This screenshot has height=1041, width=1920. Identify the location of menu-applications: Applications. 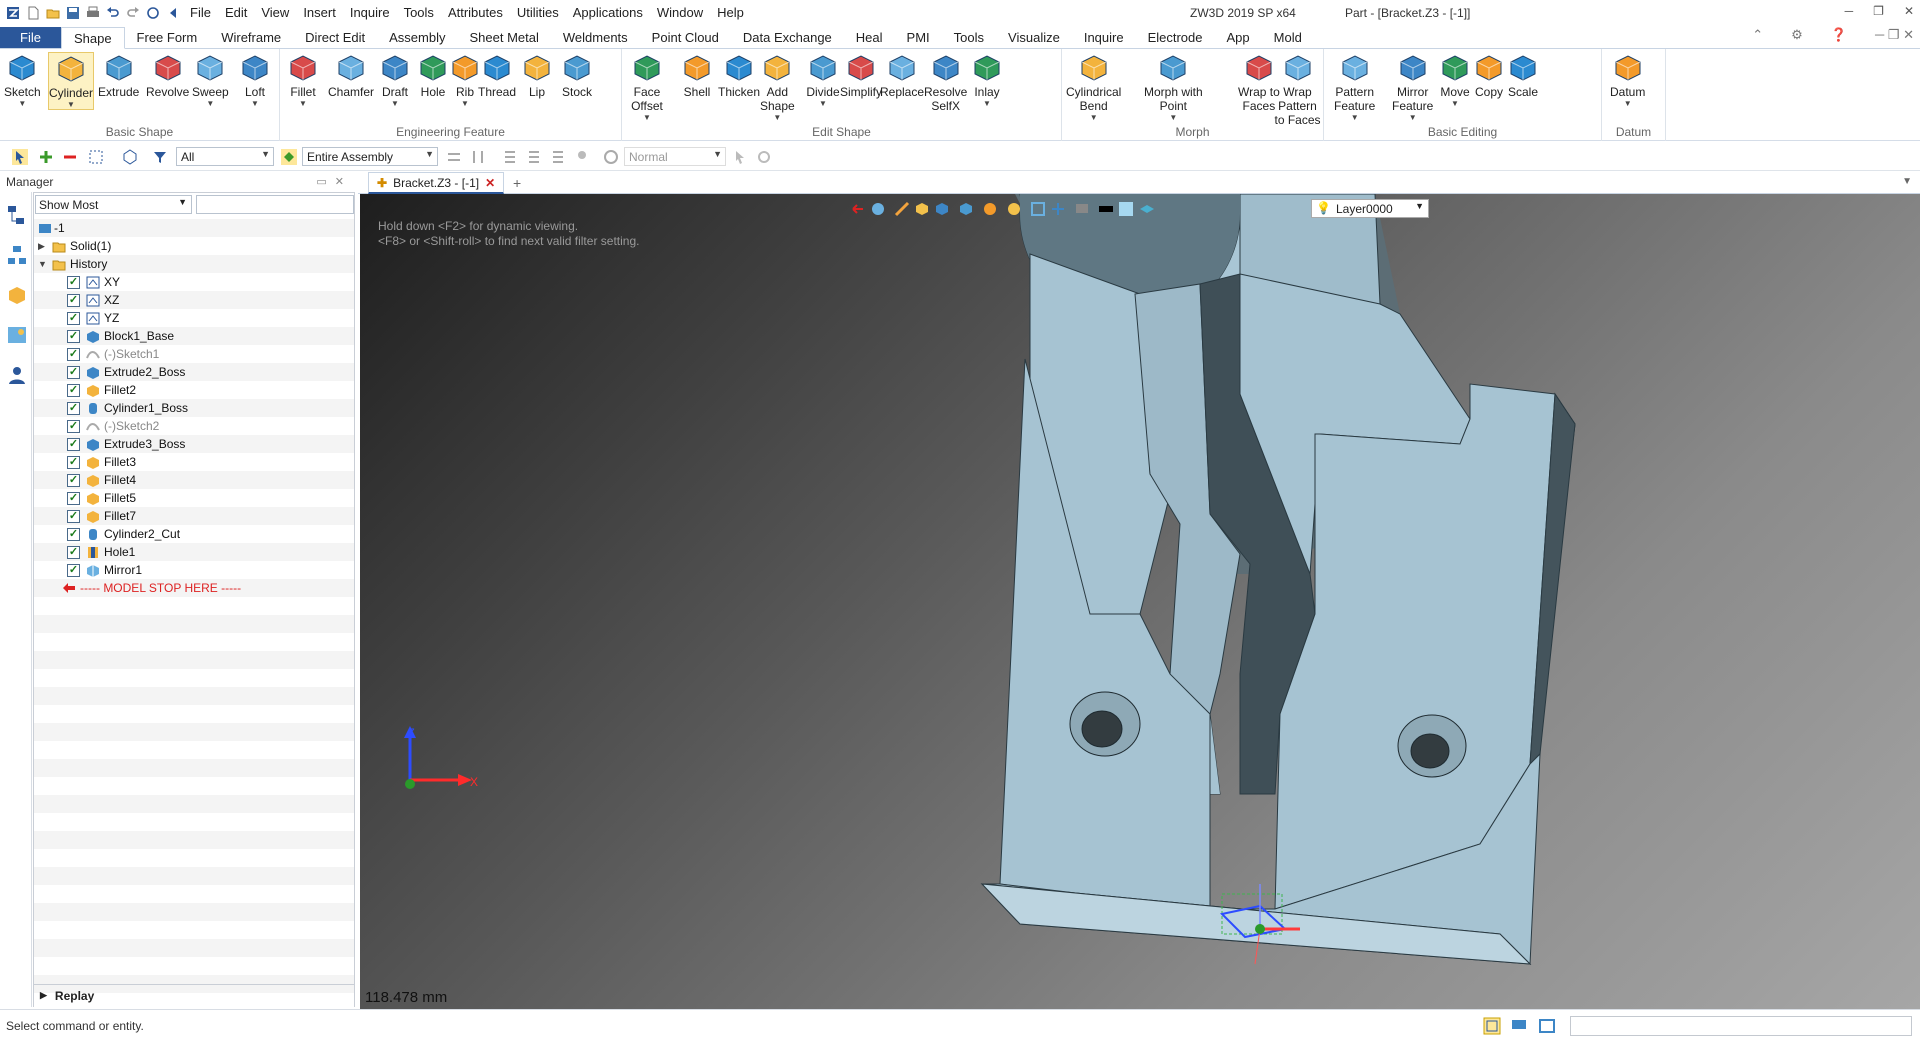
(608, 12).